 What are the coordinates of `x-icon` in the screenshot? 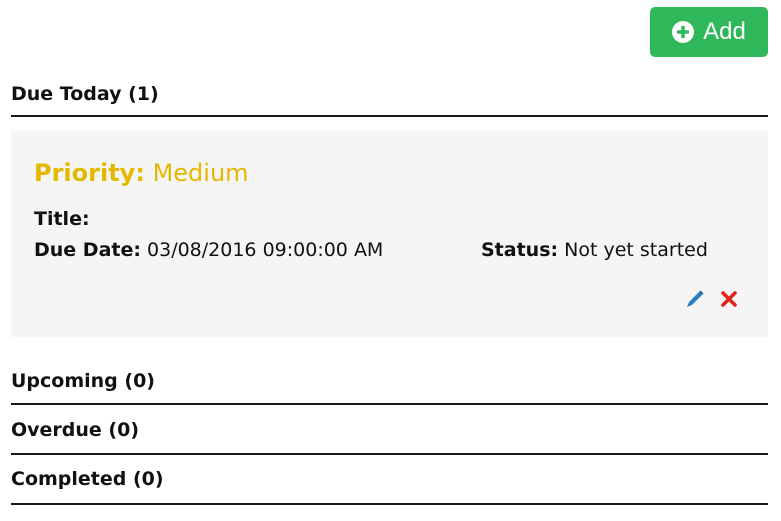 It's located at (729, 299).